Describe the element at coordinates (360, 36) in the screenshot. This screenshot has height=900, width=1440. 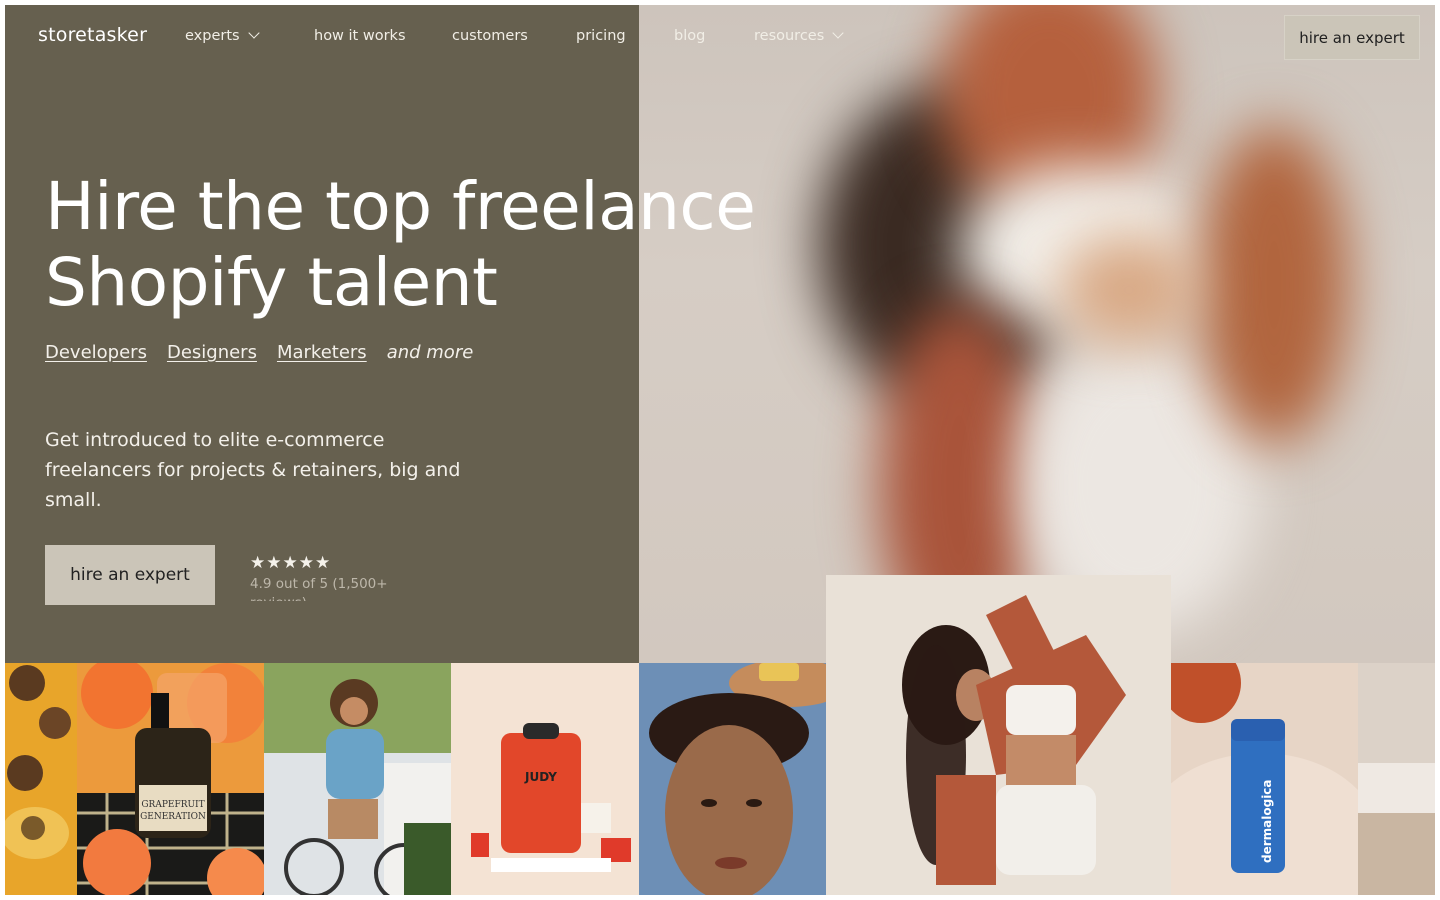
I see `nav-how-it-works: how it works` at that location.